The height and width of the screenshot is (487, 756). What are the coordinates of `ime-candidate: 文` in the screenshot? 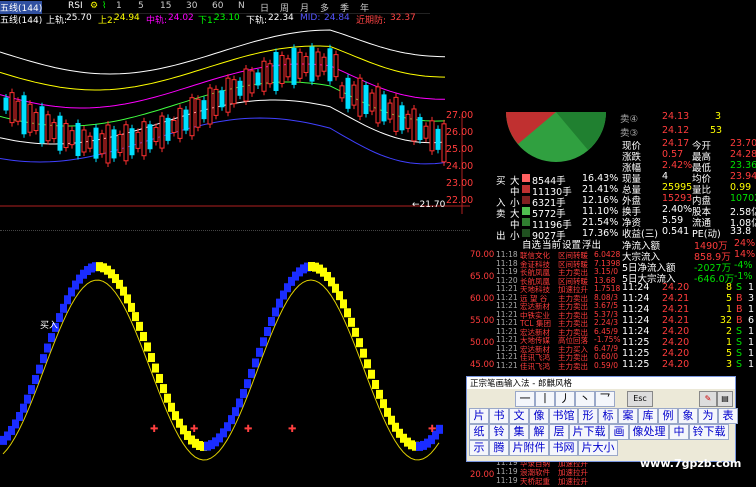 It's located at (519, 416).